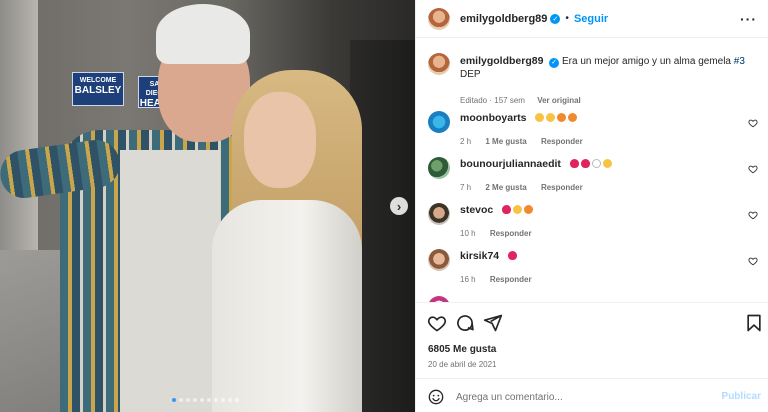  I want to click on caption-username: emilygoldberg89, so click(501, 61).